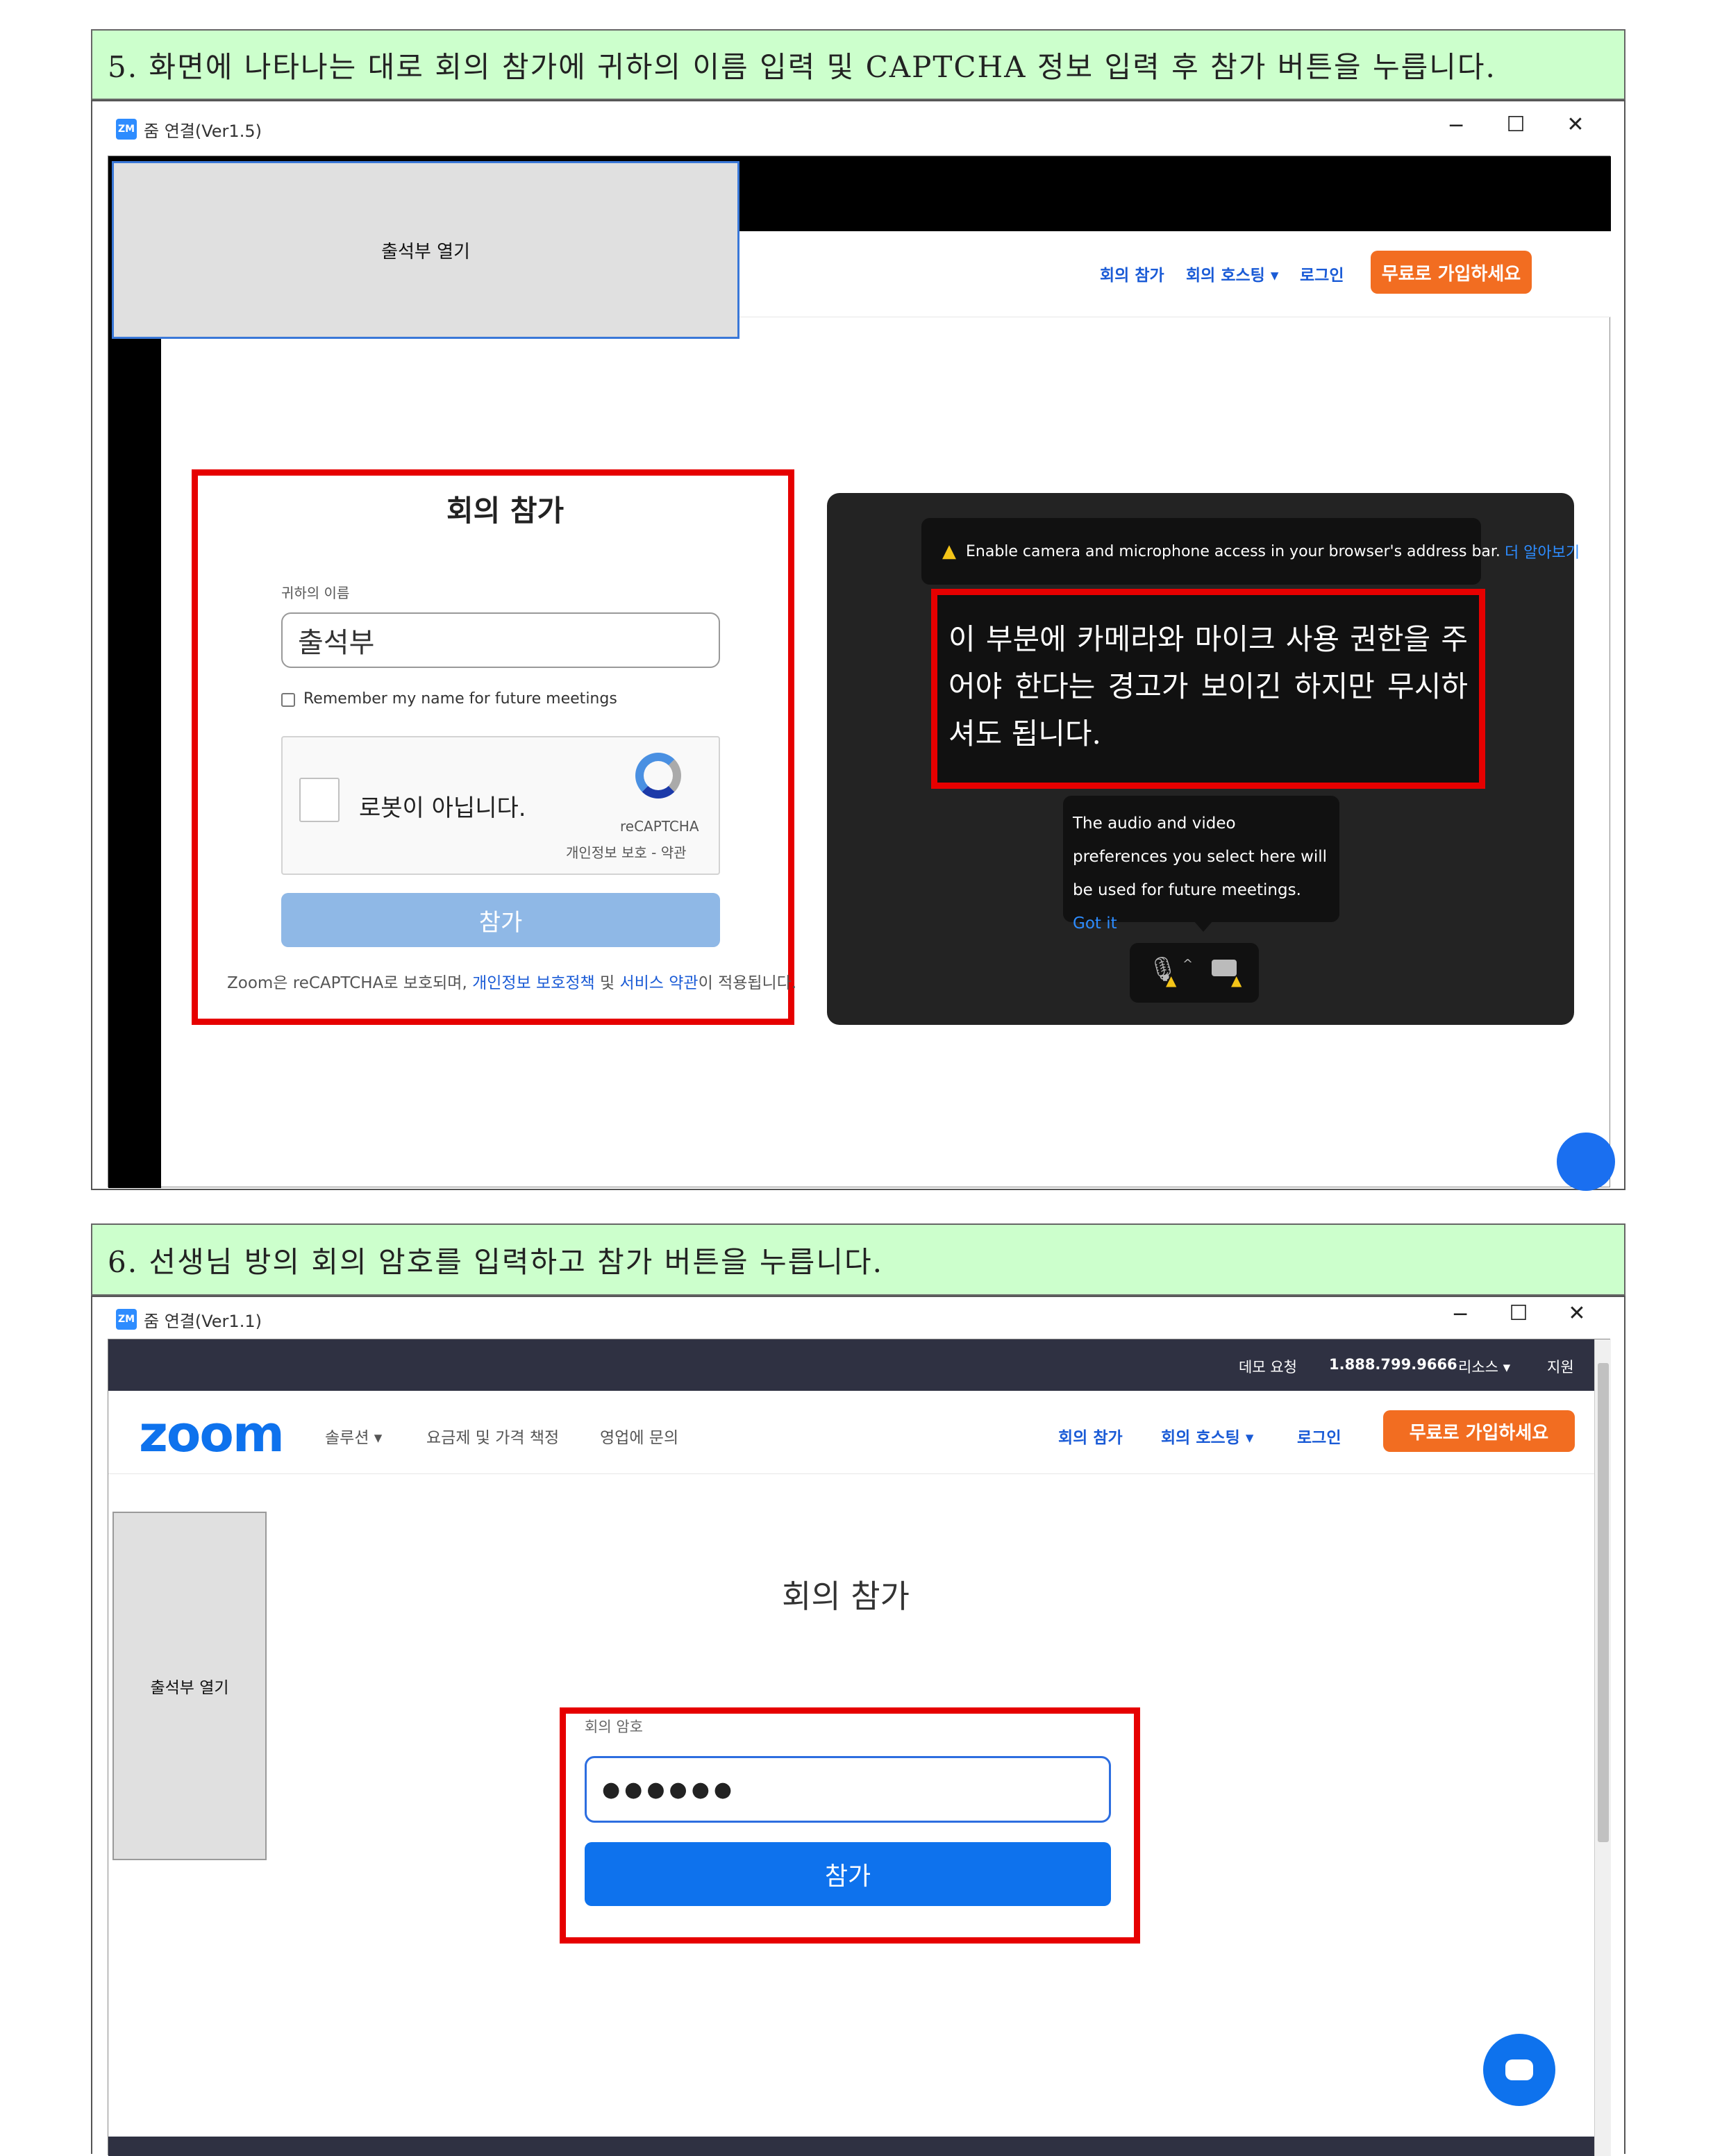 The width and height of the screenshot is (1722, 2156). Describe the element at coordinates (336, 643) in the screenshot. I see `name-value: 출석부` at that location.